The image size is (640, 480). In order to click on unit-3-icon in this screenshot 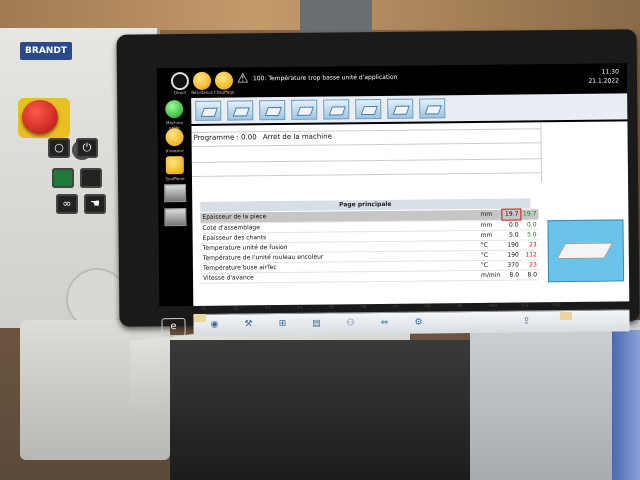, I will do `click(272, 110)`.